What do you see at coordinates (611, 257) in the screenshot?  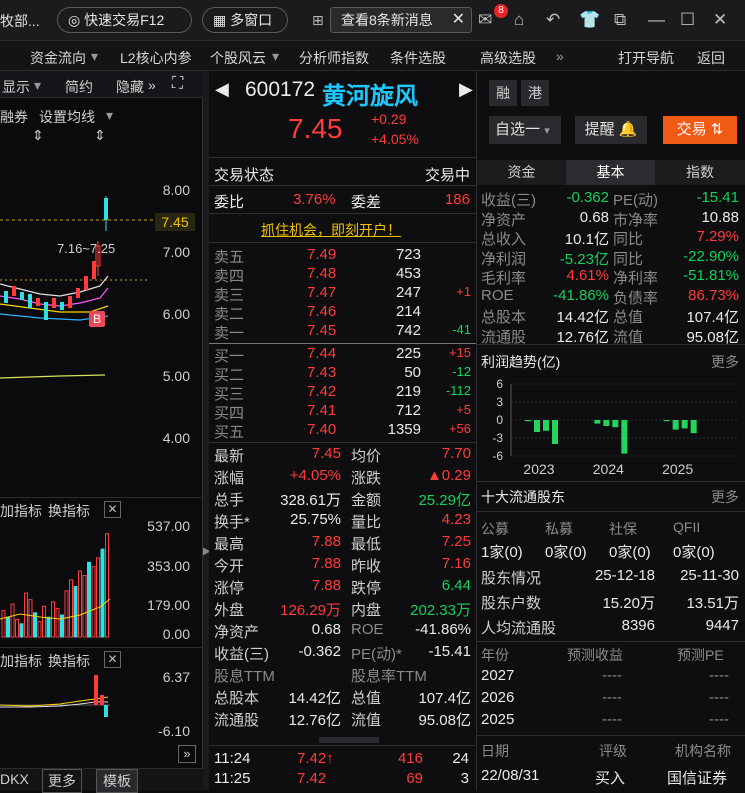 I see `fund-row: 净利润 -5.23亿 同比 -22.90%` at bounding box center [611, 257].